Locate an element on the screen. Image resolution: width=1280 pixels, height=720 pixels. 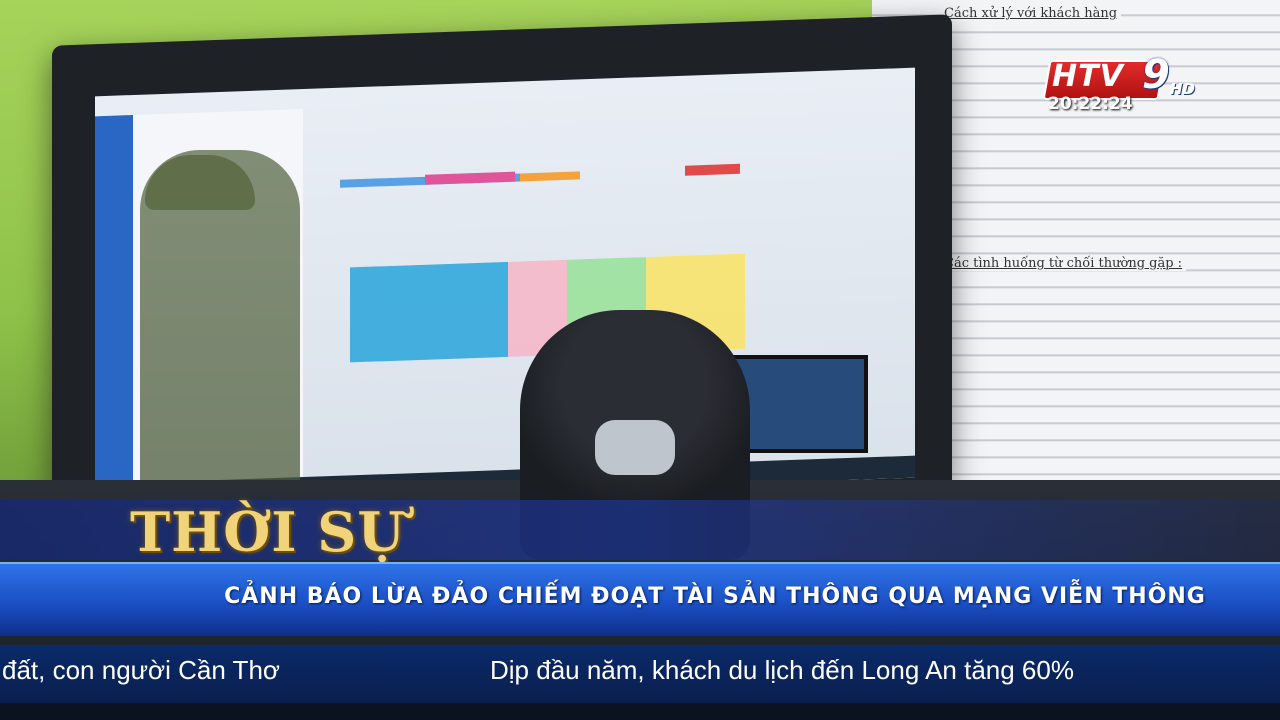
chat-app-sidebar is located at coordinates (114, 310).